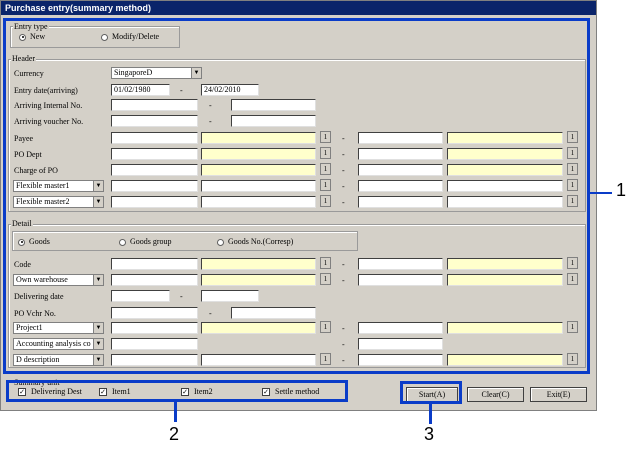 This screenshot has height=454, width=643. Describe the element at coordinates (429, 434) in the screenshot. I see `callout-number-3: 3` at that location.